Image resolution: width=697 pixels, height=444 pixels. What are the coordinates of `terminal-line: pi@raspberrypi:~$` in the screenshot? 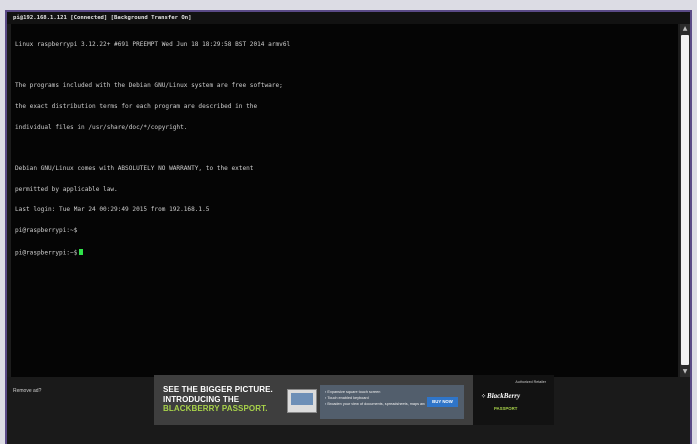 It's located at (46, 231).